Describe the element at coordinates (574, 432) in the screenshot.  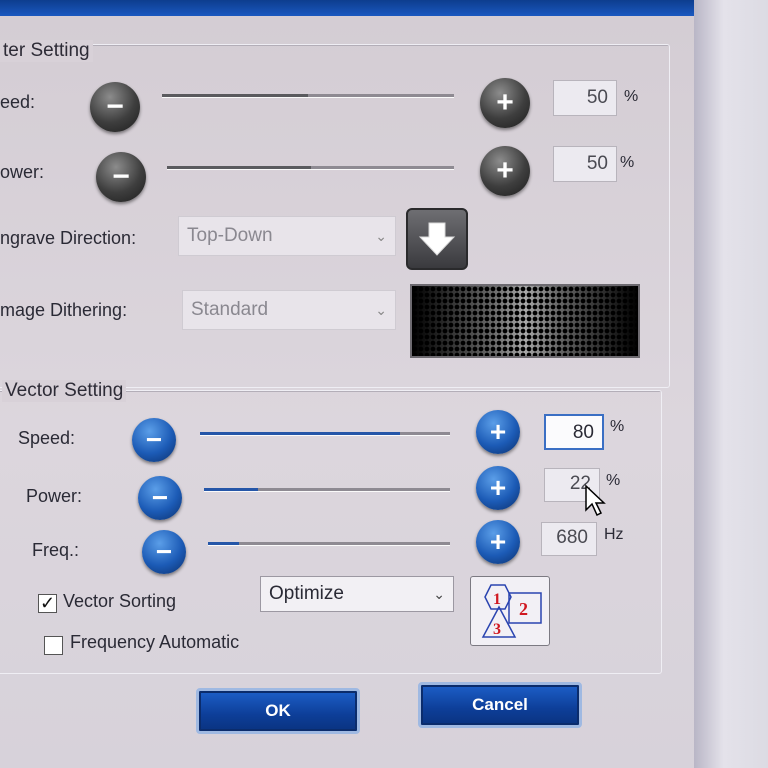
I see `vector-speed-input: 80` at that location.